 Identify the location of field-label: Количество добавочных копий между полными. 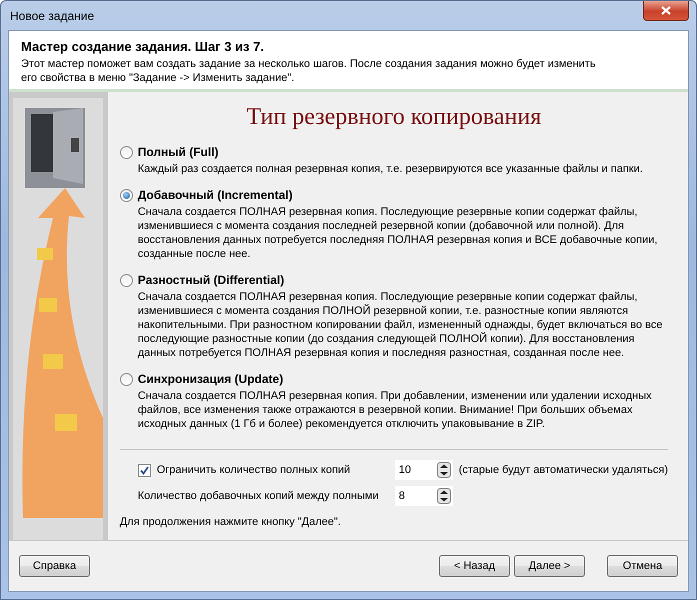
(259, 496).